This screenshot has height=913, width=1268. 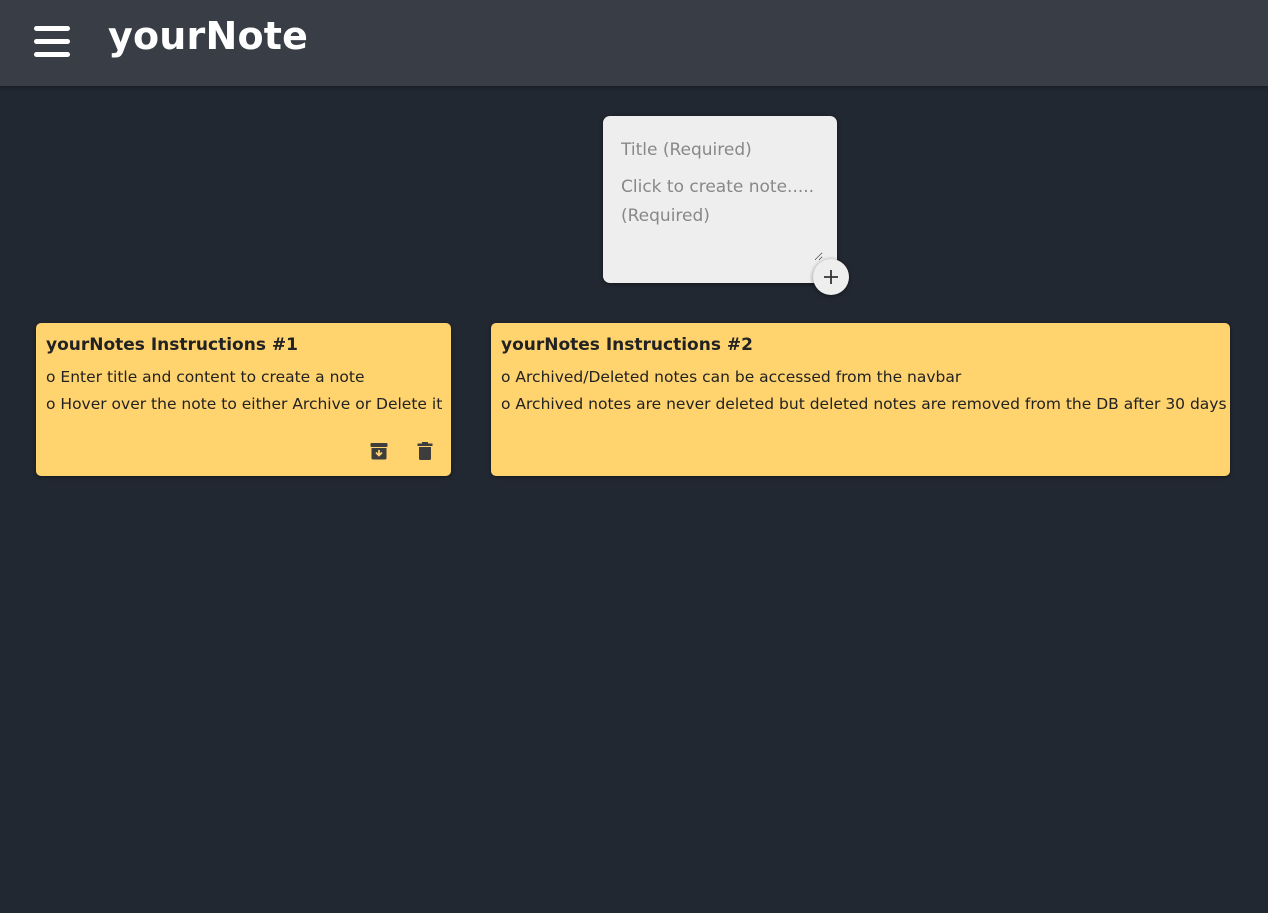 What do you see at coordinates (52, 42) in the screenshot?
I see `hamburger-menu-icon` at bounding box center [52, 42].